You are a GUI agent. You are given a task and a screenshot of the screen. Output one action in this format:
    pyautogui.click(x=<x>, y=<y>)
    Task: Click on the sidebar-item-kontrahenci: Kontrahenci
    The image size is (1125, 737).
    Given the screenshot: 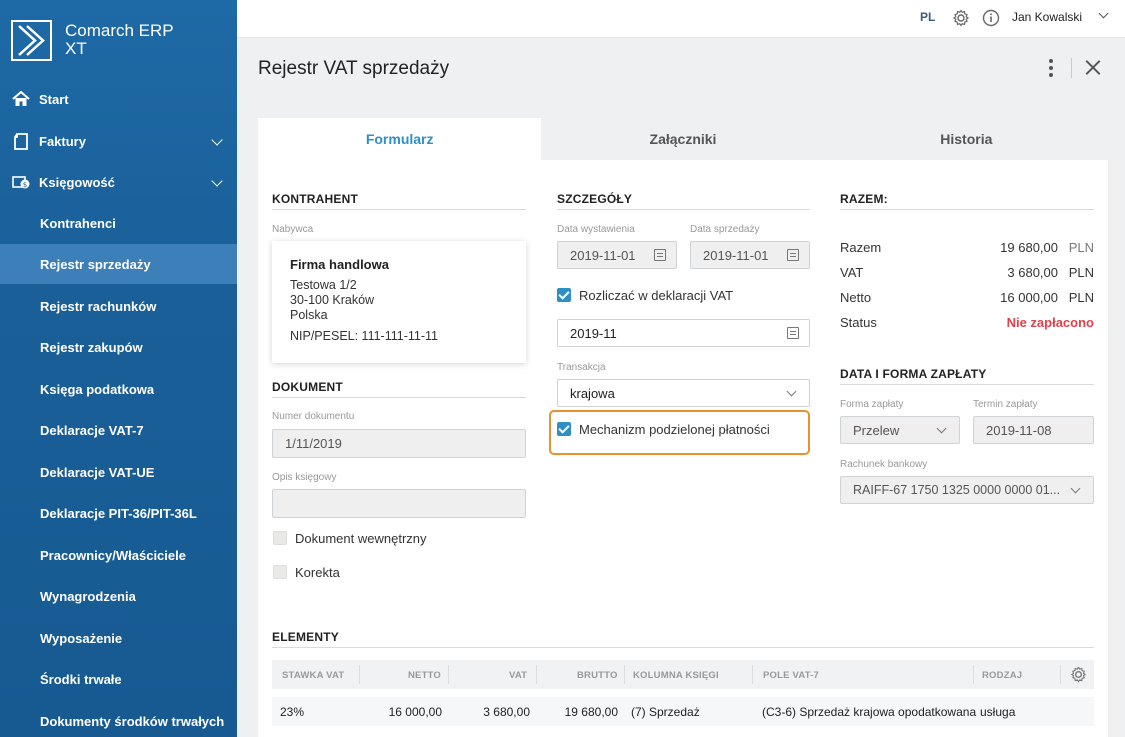 What is the action you would take?
    pyautogui.click(x=118, y=223)
    